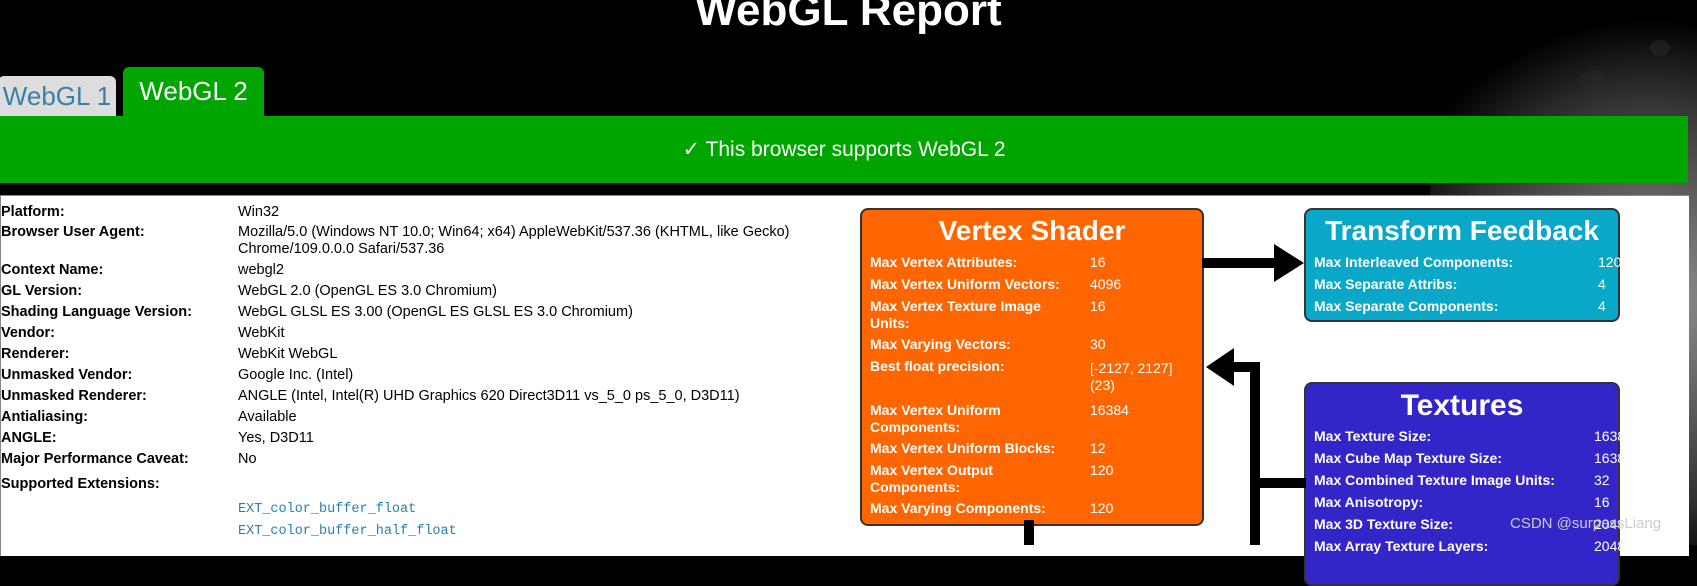  I want to click on textures-title: Textures, so click(1462, 405).